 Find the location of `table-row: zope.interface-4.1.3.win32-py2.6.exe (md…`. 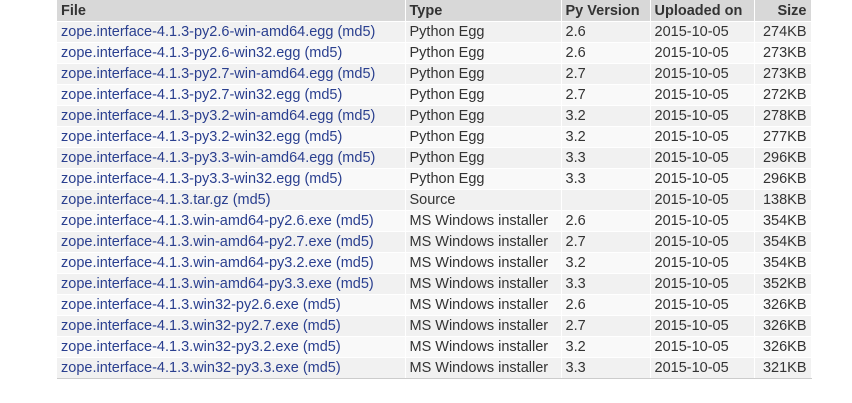

table-row: zope.interface-4.1.3.win32-py2.6.exe (md… is located at coordinates (434, 305).